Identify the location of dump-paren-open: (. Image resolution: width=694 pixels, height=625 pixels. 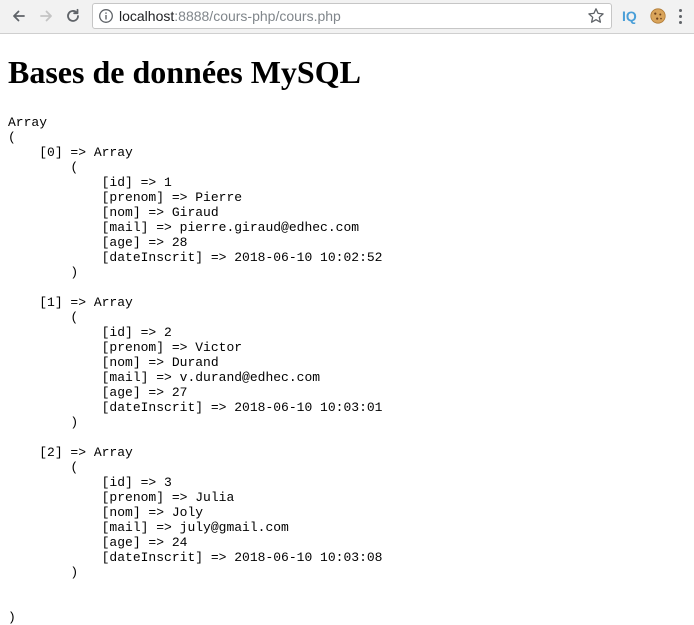
(12, 137).